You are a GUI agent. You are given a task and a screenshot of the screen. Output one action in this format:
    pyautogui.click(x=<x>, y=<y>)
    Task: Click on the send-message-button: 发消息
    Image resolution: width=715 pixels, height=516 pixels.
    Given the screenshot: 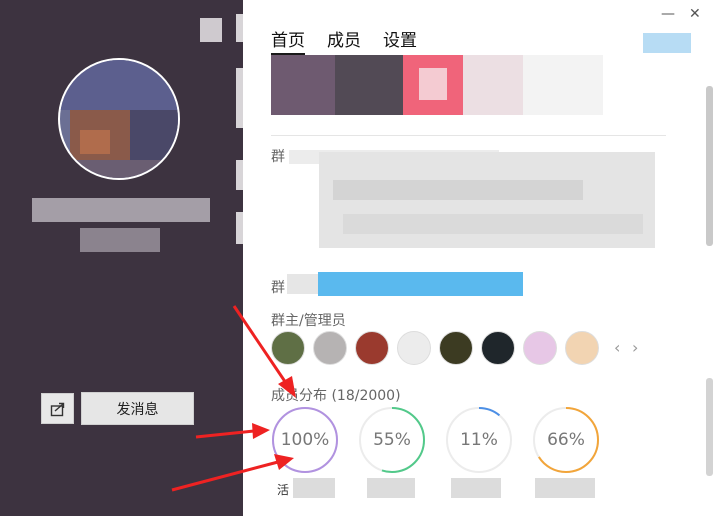 What is the action you would take?
    pyautogui.click(x=137, y=408)
    